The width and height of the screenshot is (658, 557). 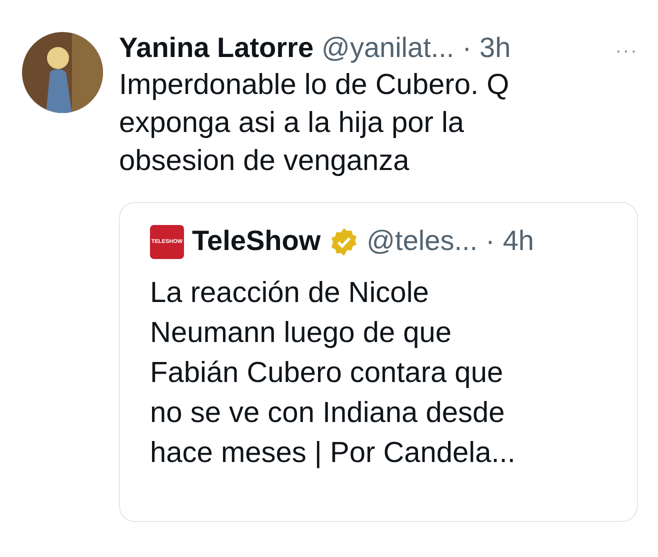 I want to click on post-text: Imperdonable lo de Cubero. Q exponga asi a la hija por la obsesion de venganza, so click(x=314, y=123).